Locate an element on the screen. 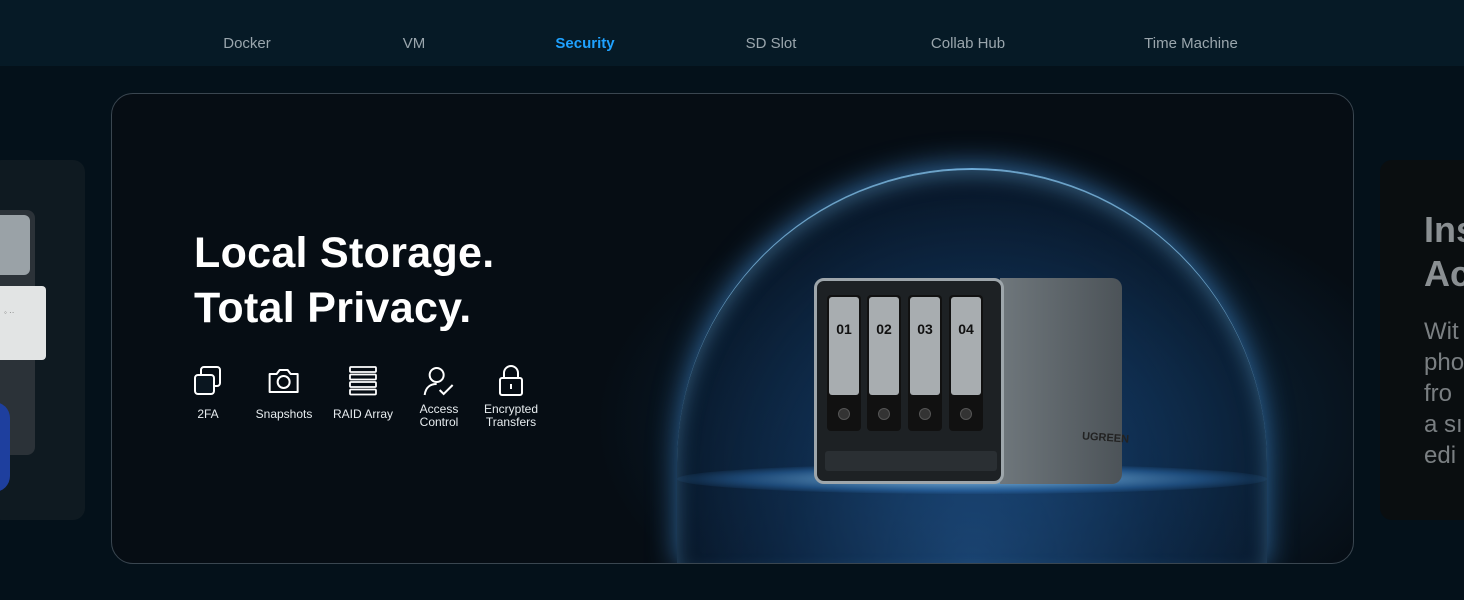  feature-encrypted-transfers: Encrypted Transfers is located at coordinates (511, 396).